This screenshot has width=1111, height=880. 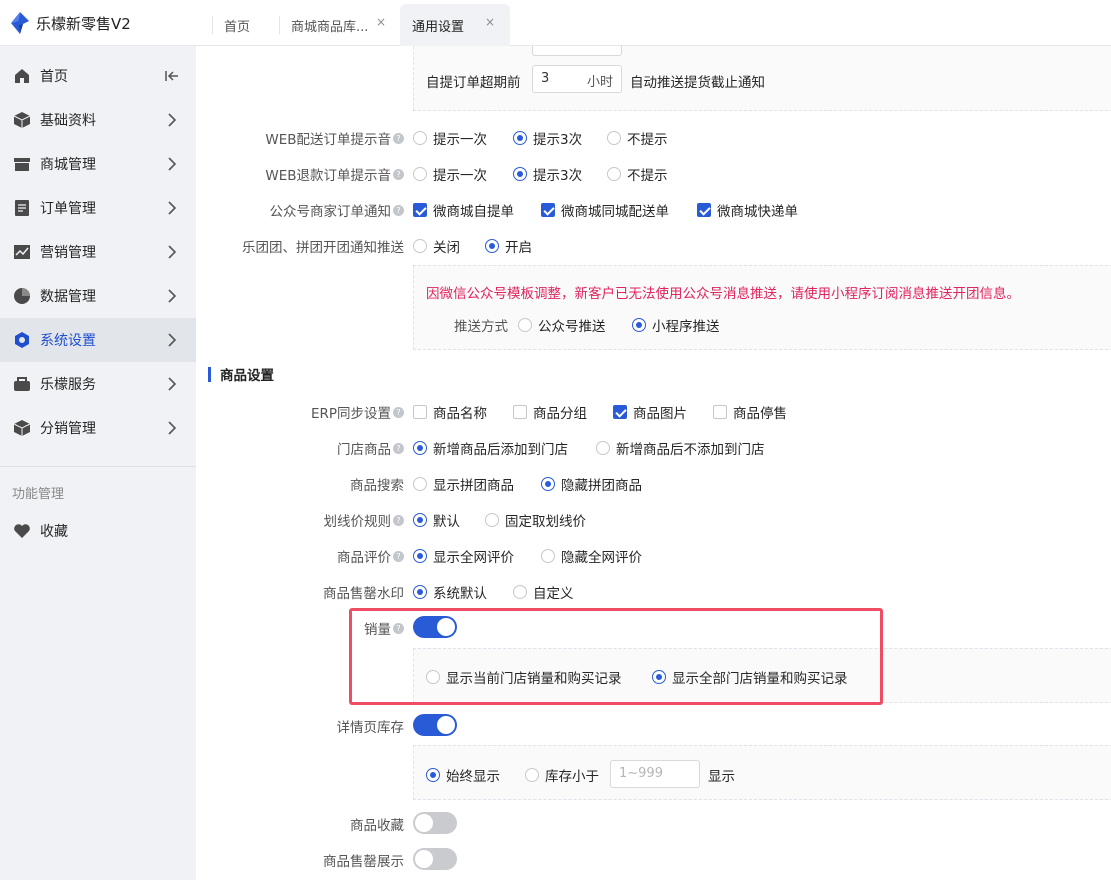 What do you see at coordinates (364, 558) in the screenshot?
I see `label-text: 商品评价` at bounding box center [364, 558].